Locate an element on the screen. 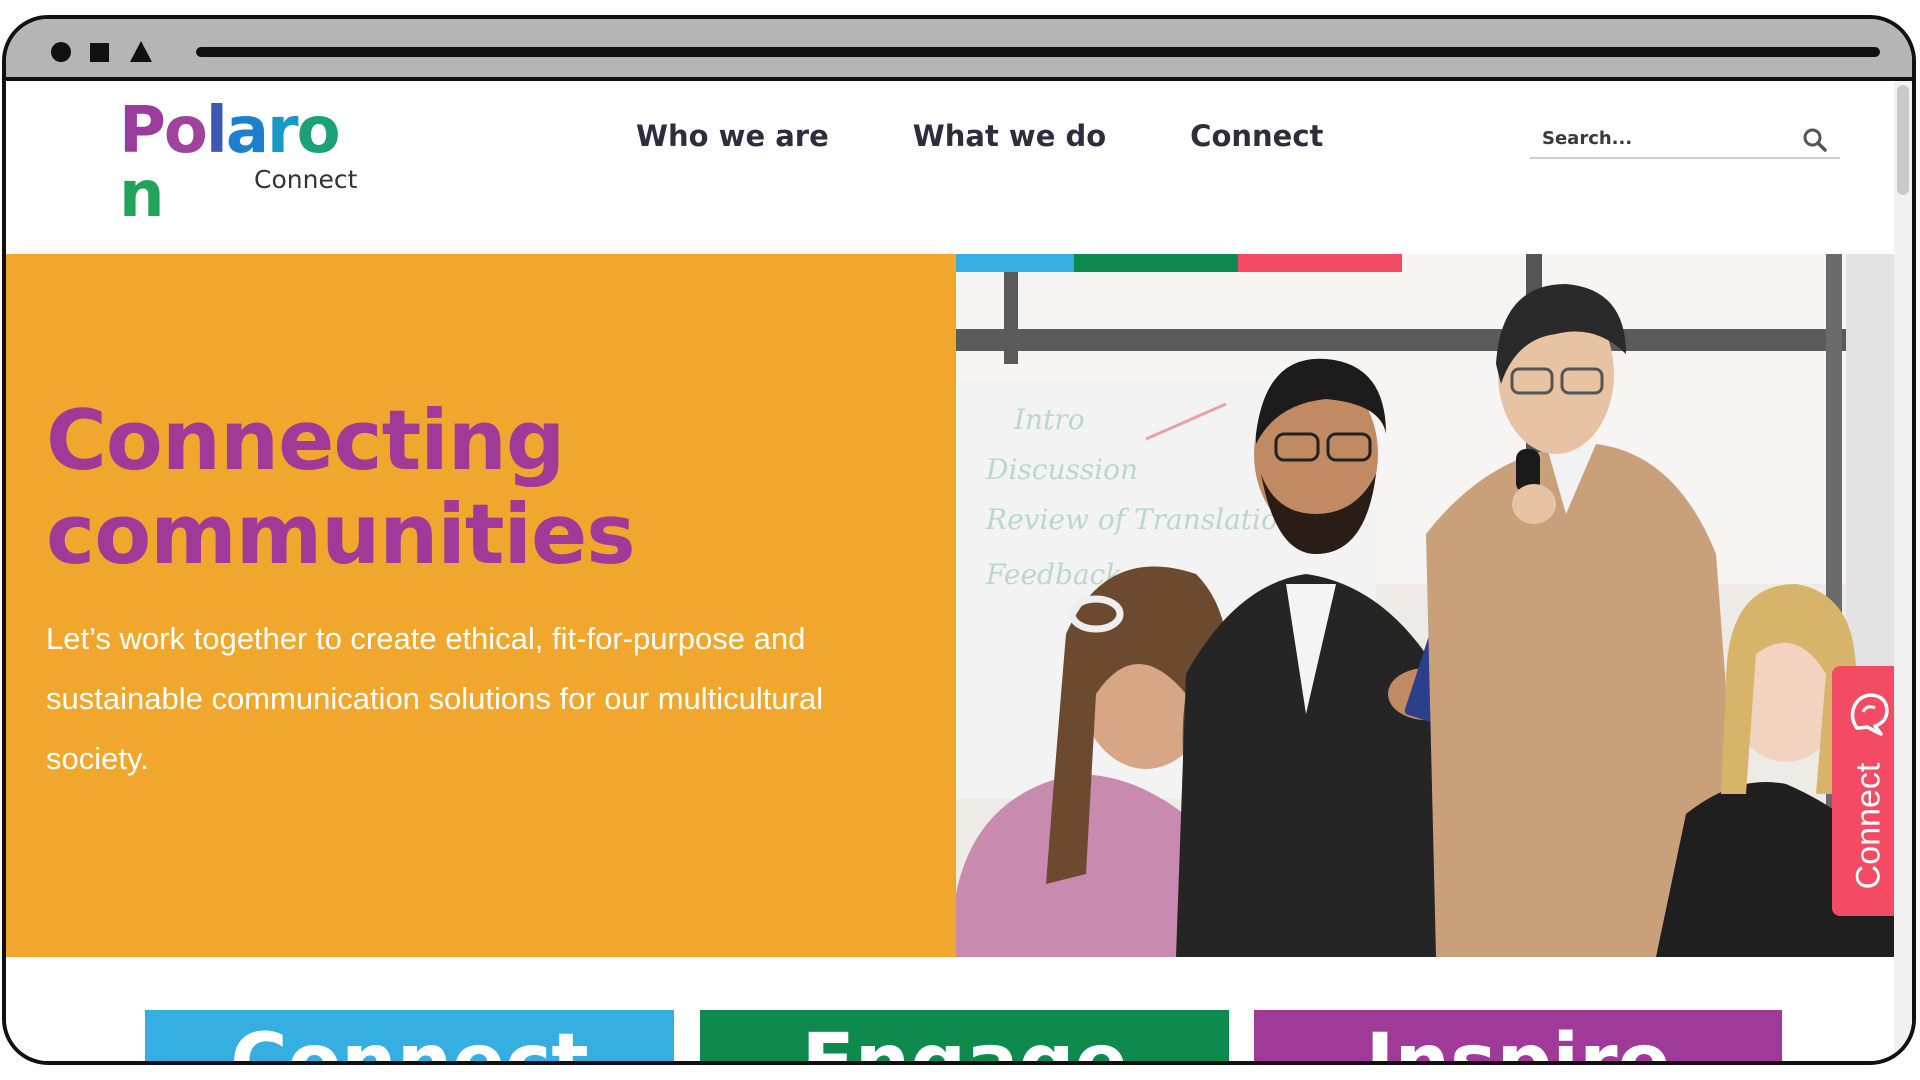  logo-letter: P is located at coordinates (142, 131).